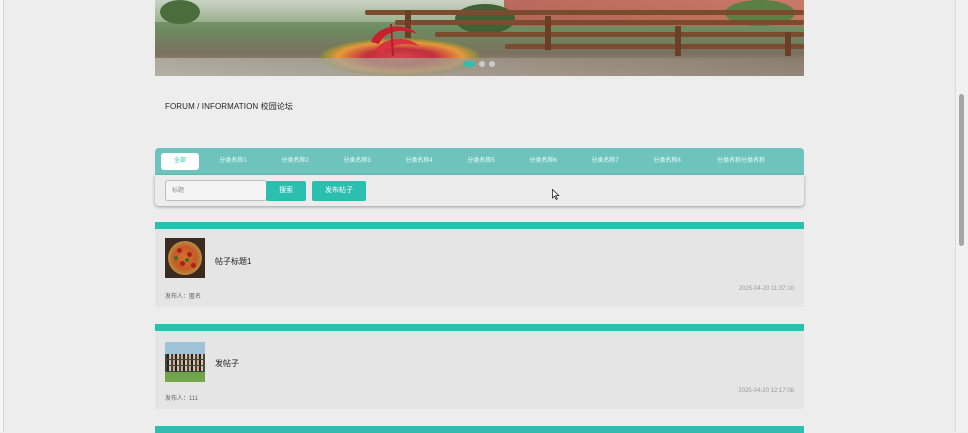 Image resolution: width=968 pixels, height=433 pixels. What do you see at coordinates (419, 161) in the screenshot?
I see `category-tab: 分类名称4` at bounding box center [419, 161].